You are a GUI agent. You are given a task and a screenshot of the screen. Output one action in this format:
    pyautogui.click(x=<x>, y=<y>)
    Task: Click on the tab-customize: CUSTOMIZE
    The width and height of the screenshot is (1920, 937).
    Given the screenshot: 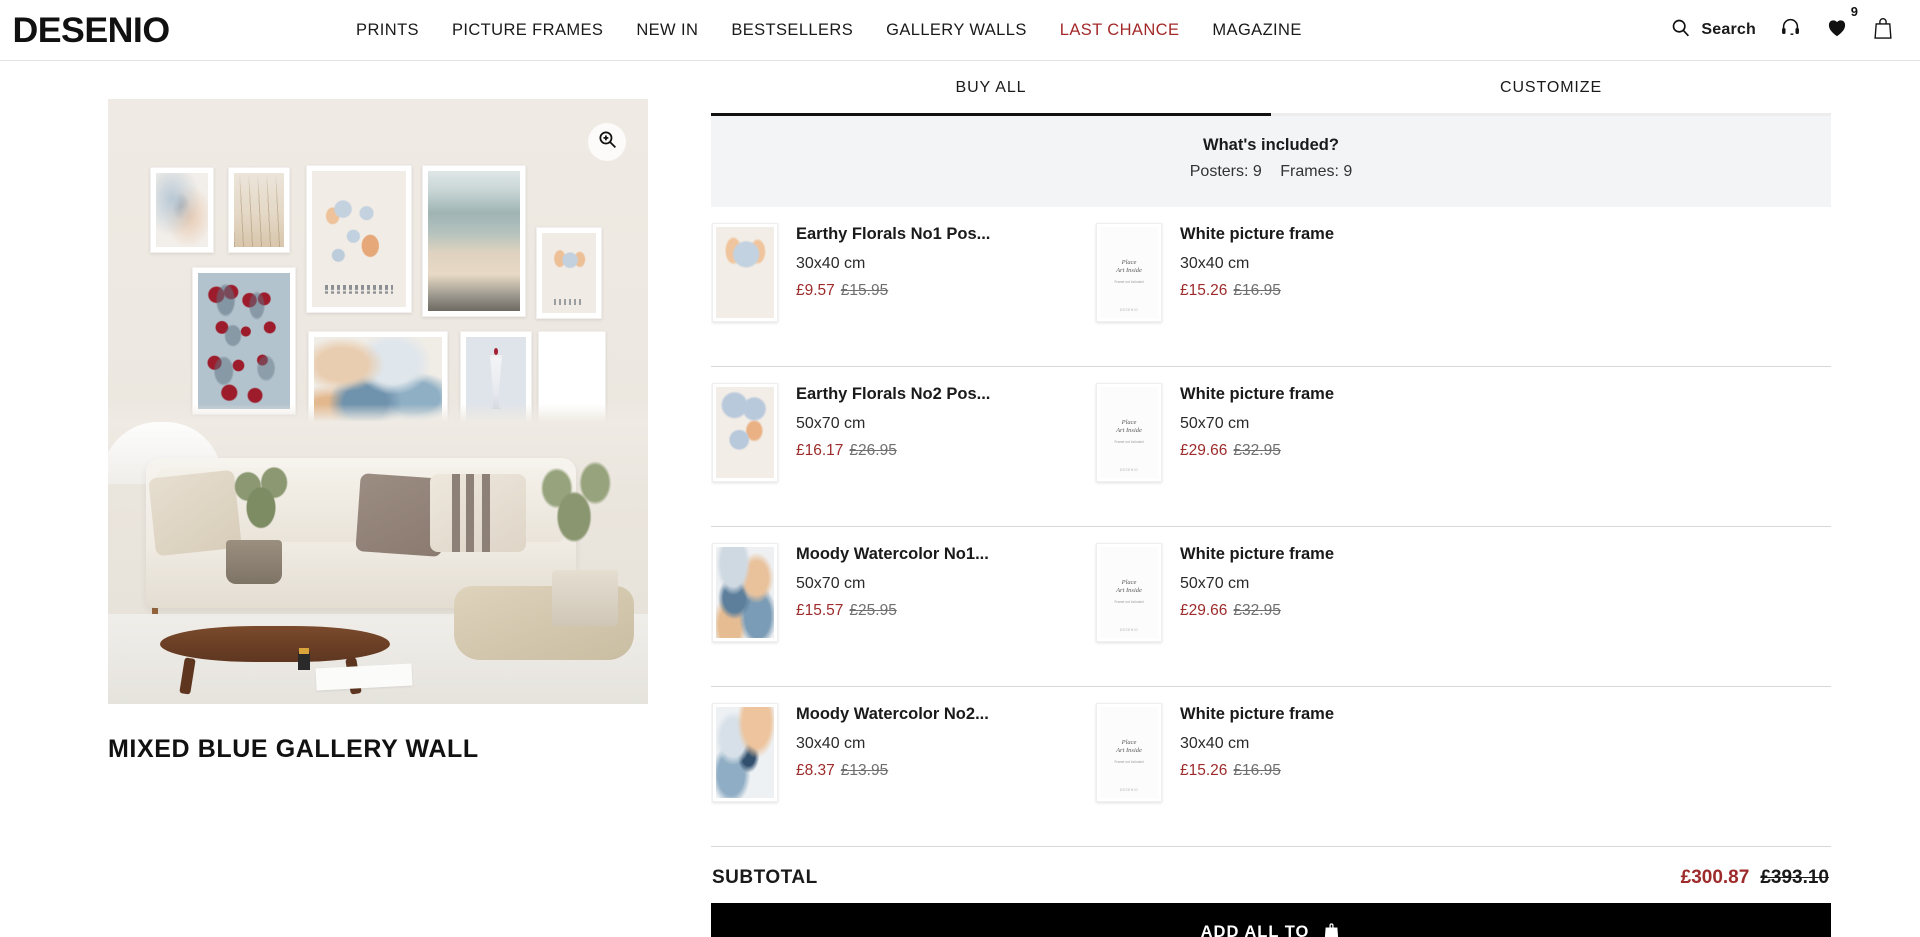 What is the action you would take?
    pyautogui.click(x=1551, y=88)
    